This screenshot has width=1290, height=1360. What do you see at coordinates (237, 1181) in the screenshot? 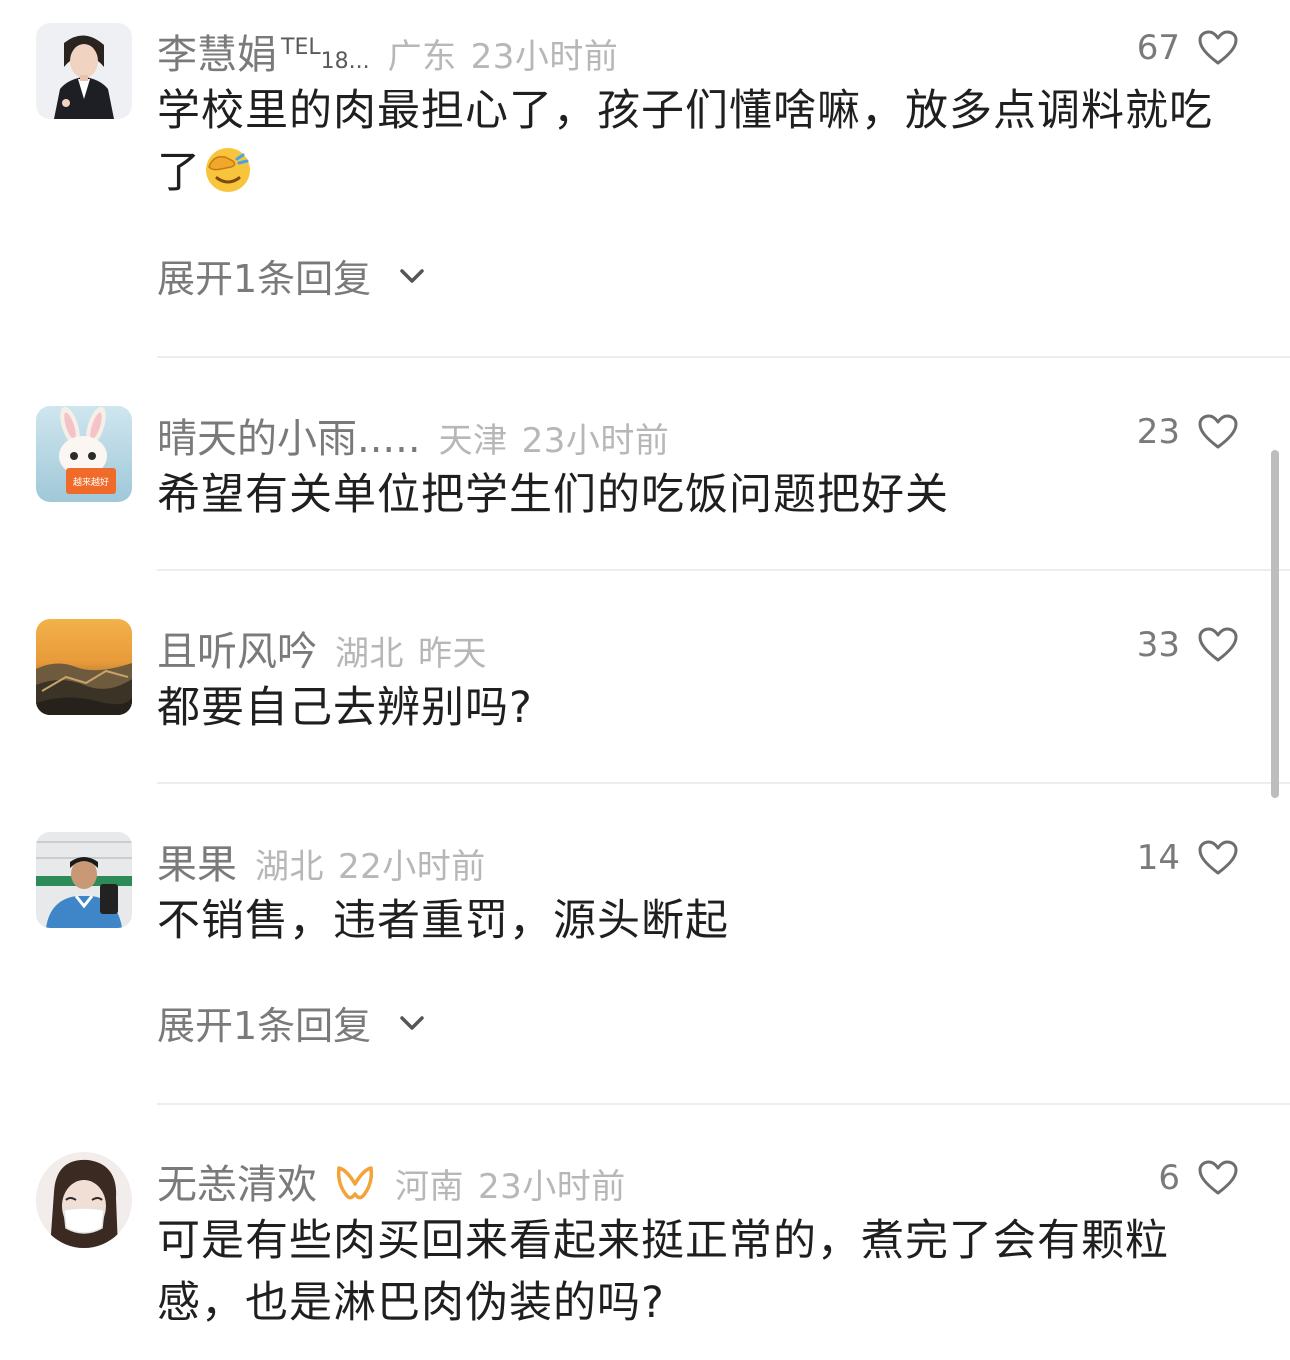
I see `username: 无恙清欢` at bounding box center [237, 1181].